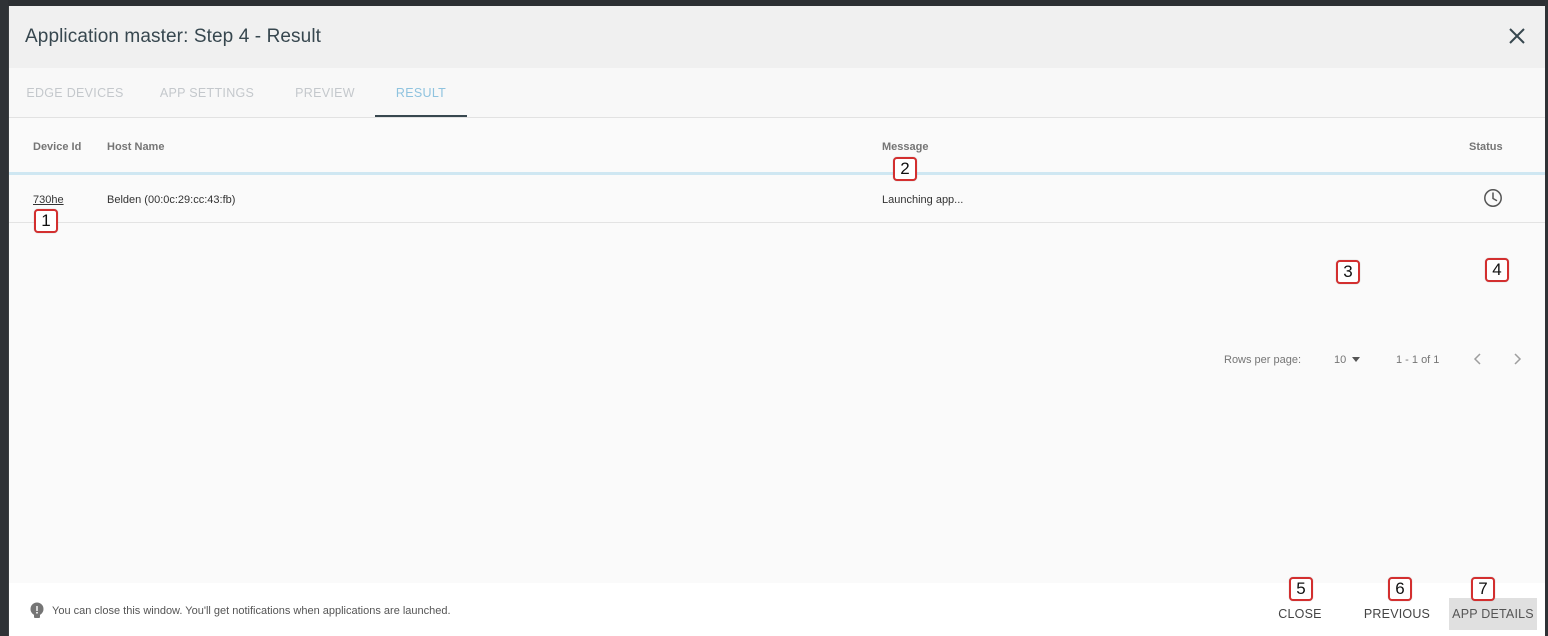  Describe the element at coordinates (135, 147) in the screenshot. I see `column-header-host-name: Host Name` at that location.